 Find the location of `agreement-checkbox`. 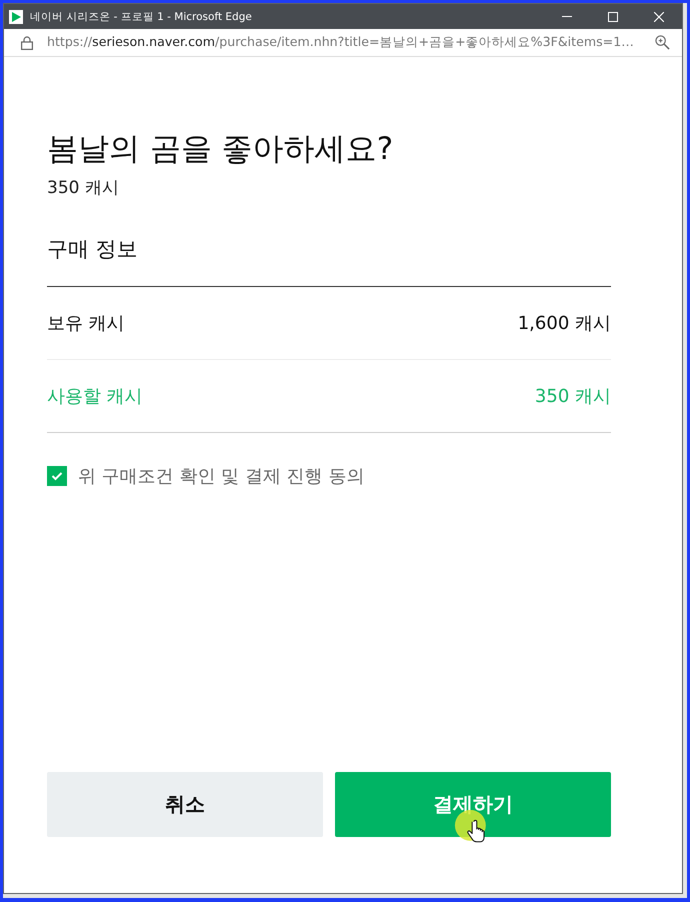

agreement-checkbox is located at coordinates (57, 476).